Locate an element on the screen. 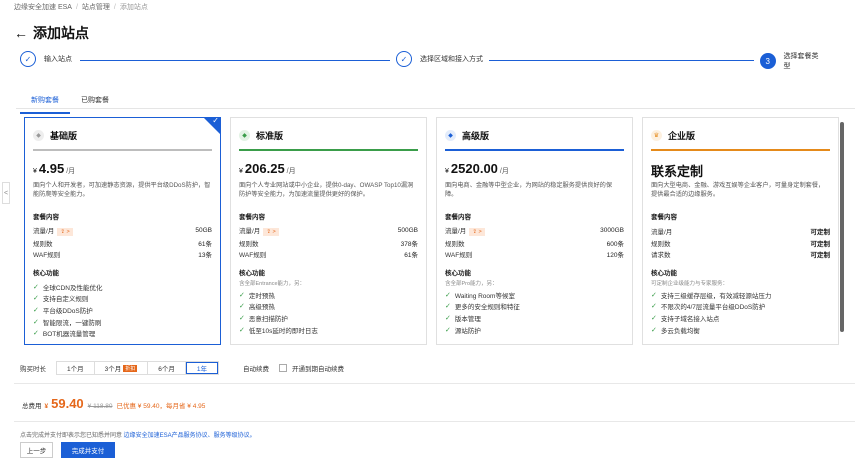 The height and width of the screenshot is (462, 865). step-label: 选择区域和接入方式 is located at coordinates (451, 59).